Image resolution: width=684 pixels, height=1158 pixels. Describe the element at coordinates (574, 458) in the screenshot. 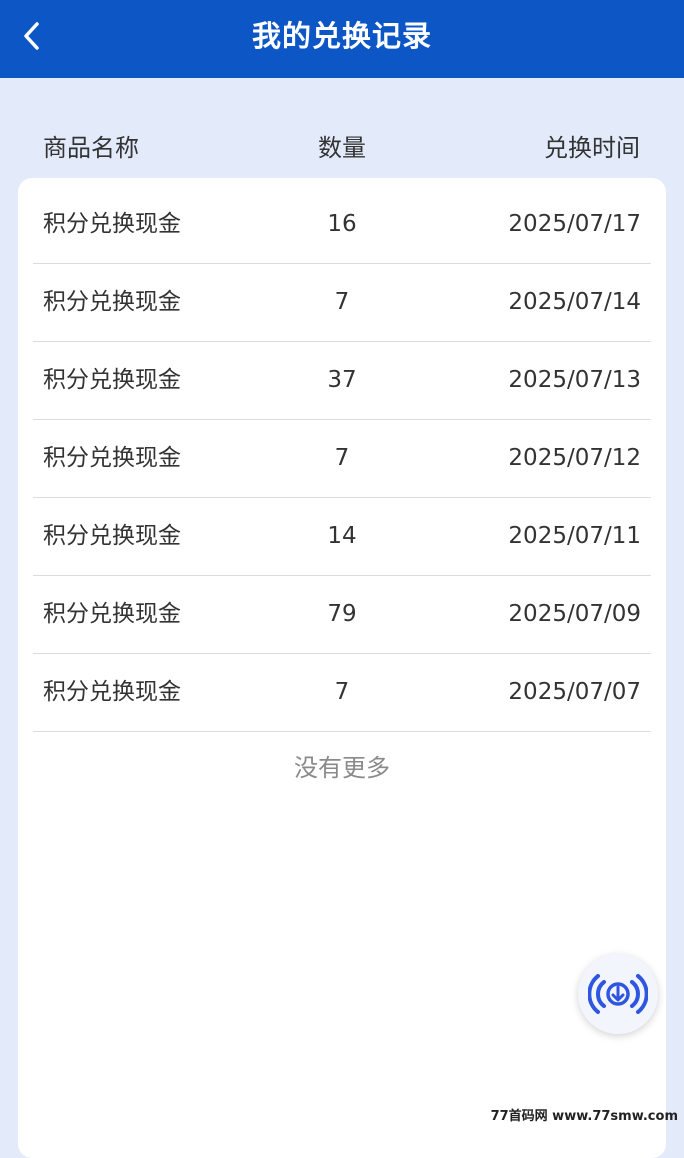

I see `record-time: 2025/07/12` at that location.